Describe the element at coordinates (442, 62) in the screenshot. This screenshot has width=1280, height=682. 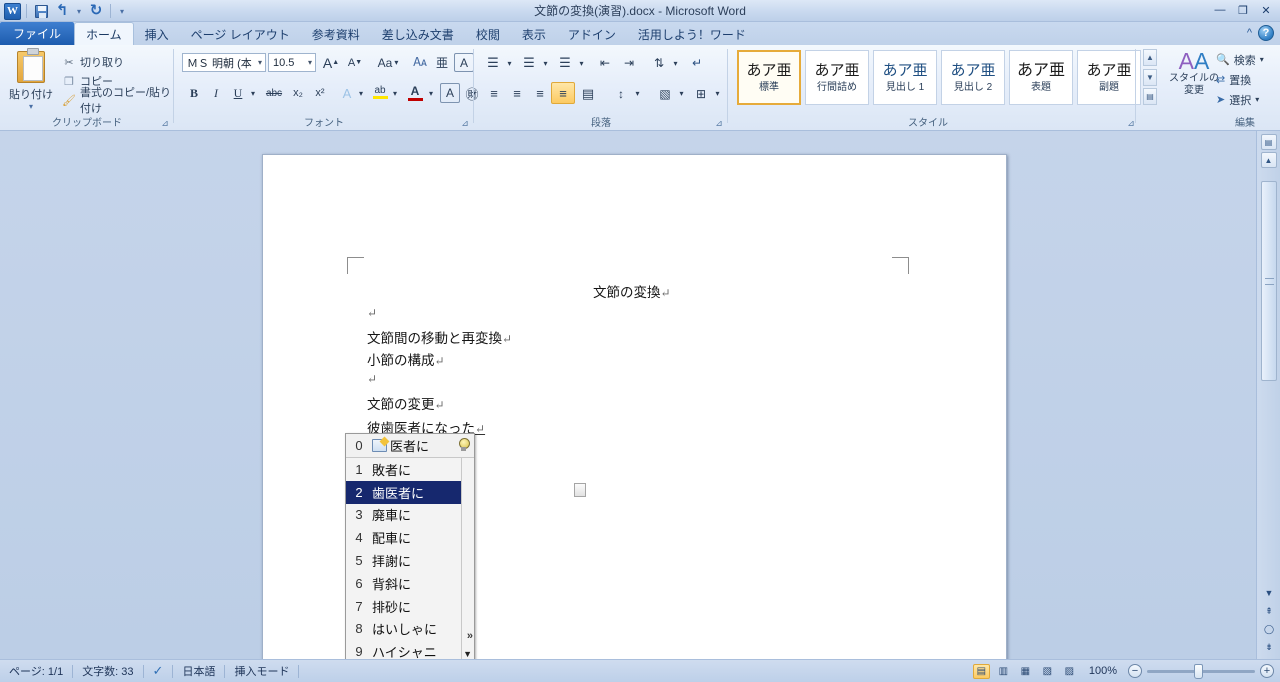
I see `character-scaling-button: 亜` at that location.